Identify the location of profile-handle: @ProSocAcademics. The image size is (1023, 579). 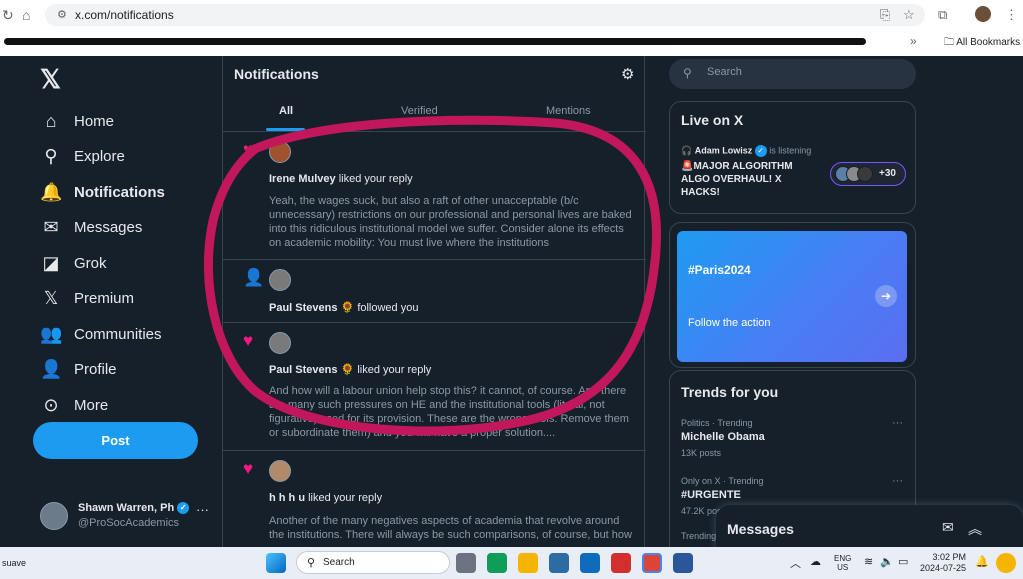
(129, 523).